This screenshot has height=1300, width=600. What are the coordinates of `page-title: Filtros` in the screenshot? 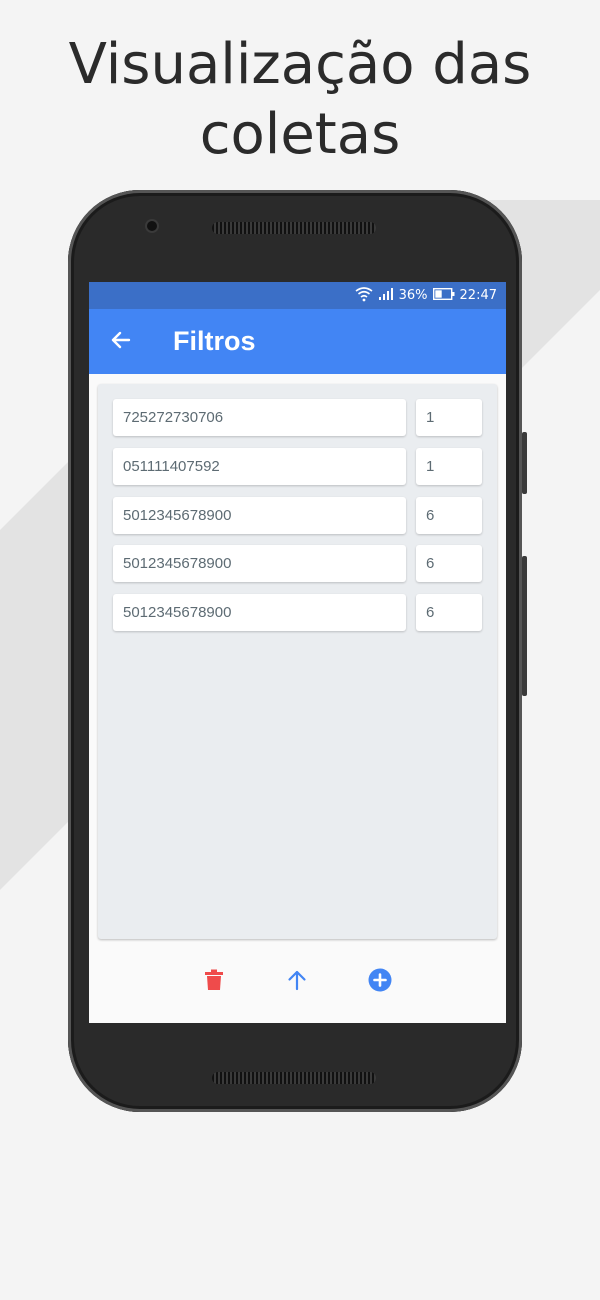 It's located at (214, 341).